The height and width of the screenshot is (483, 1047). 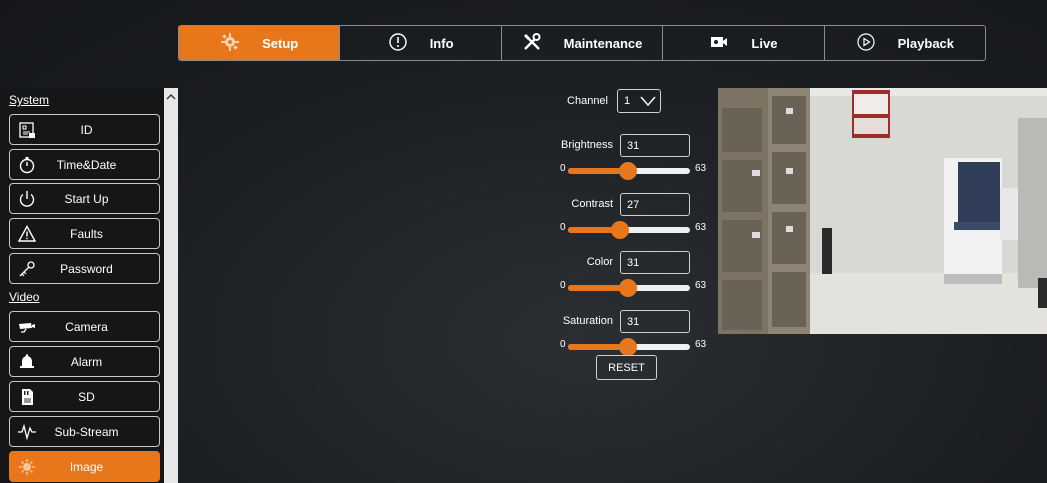 I want to click on sidebar-item-start-up: Start Up, so click(x=84, y=198).